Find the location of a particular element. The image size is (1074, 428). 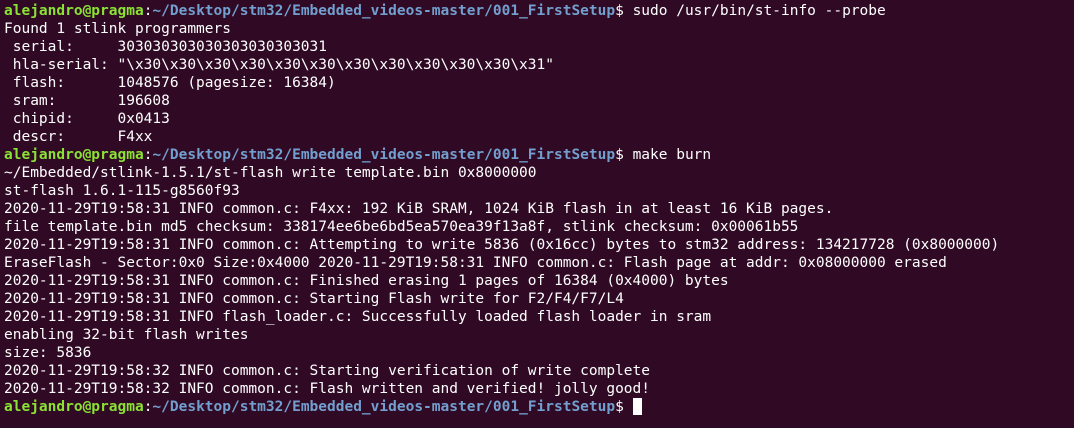

output-line: size: 5836 is located at coordinates (48, 353).